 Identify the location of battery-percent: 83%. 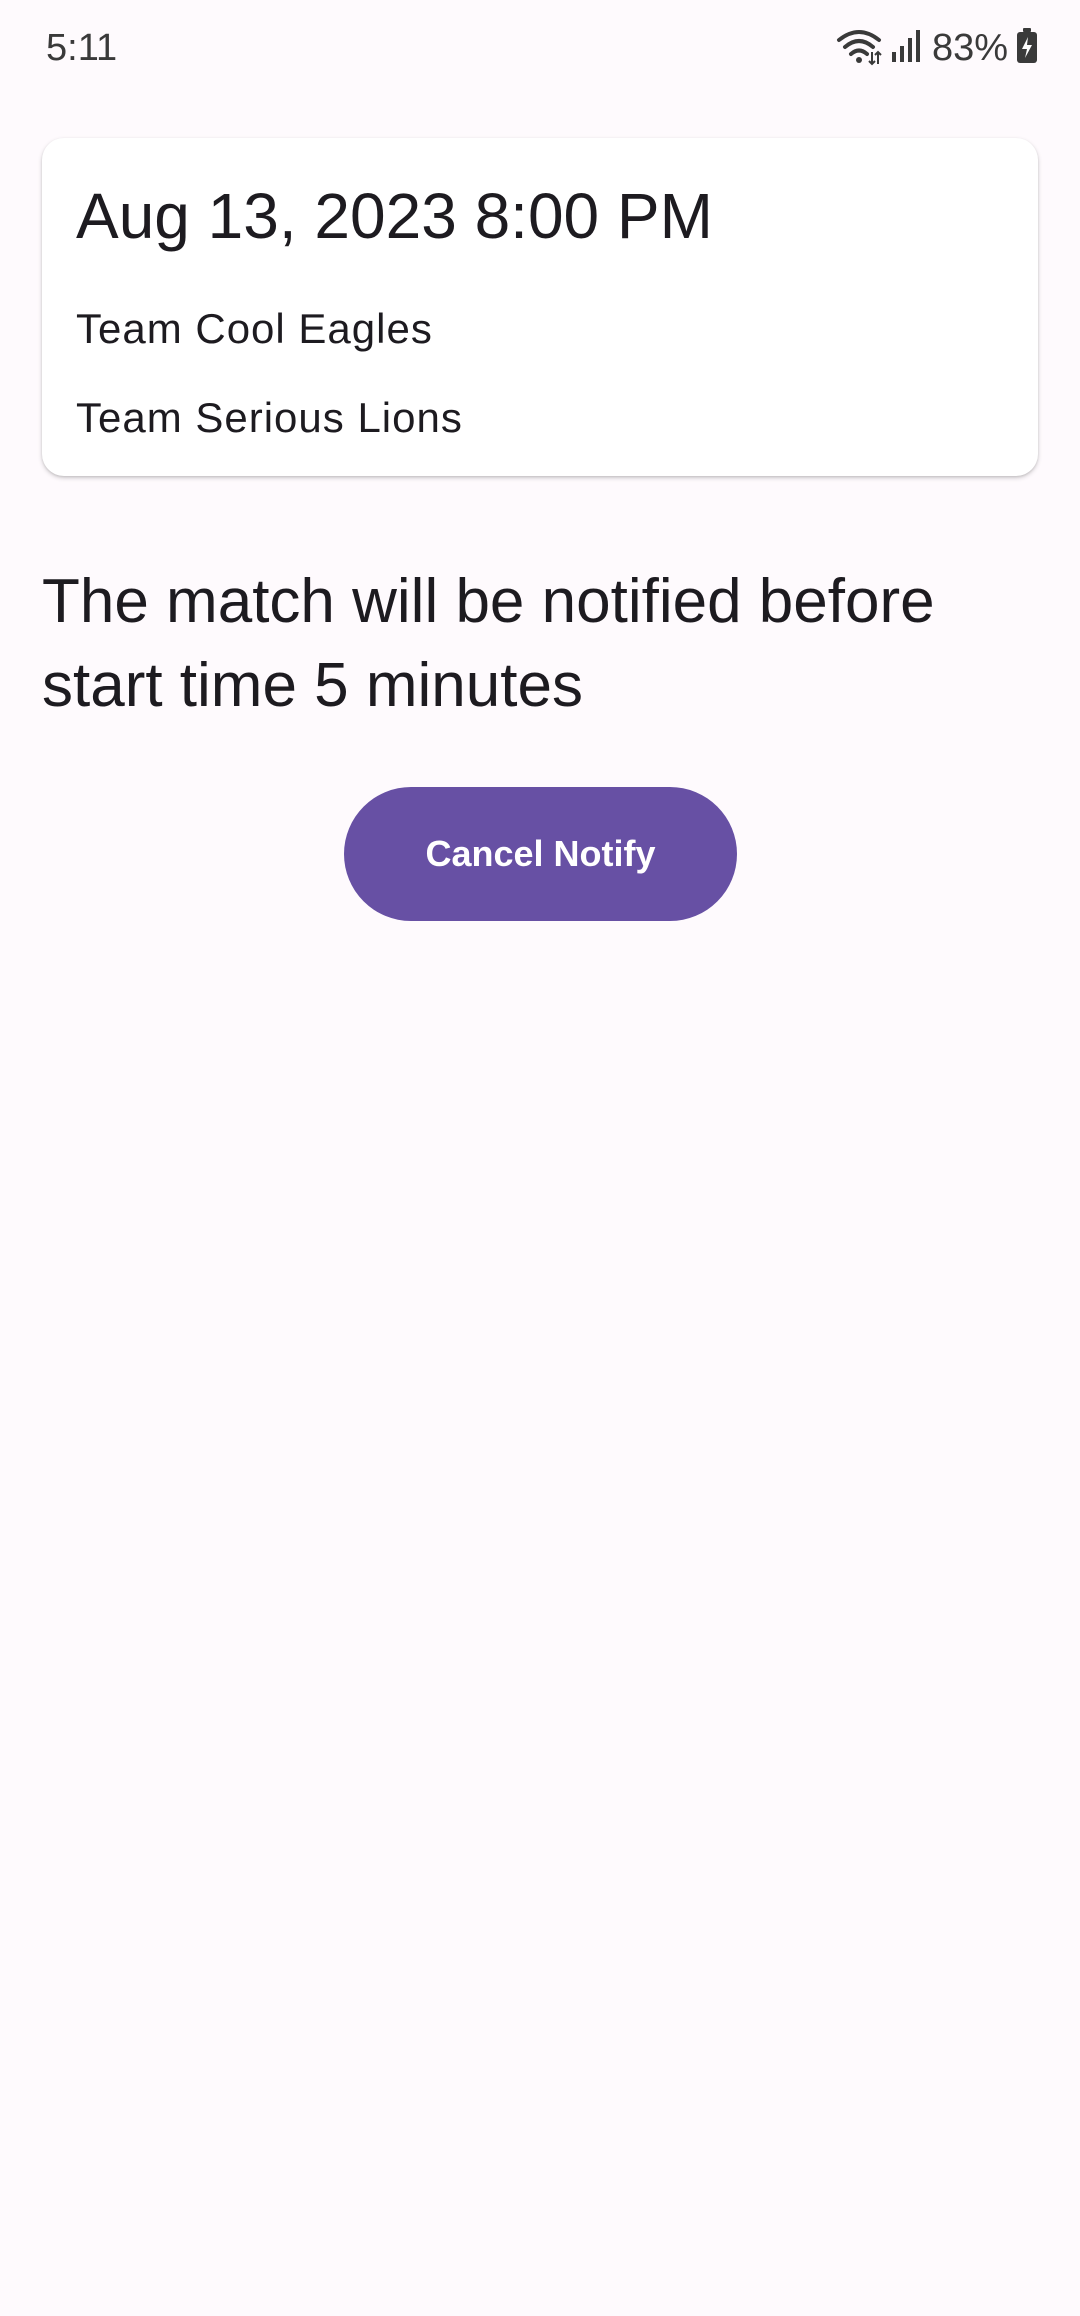
(969, 48).